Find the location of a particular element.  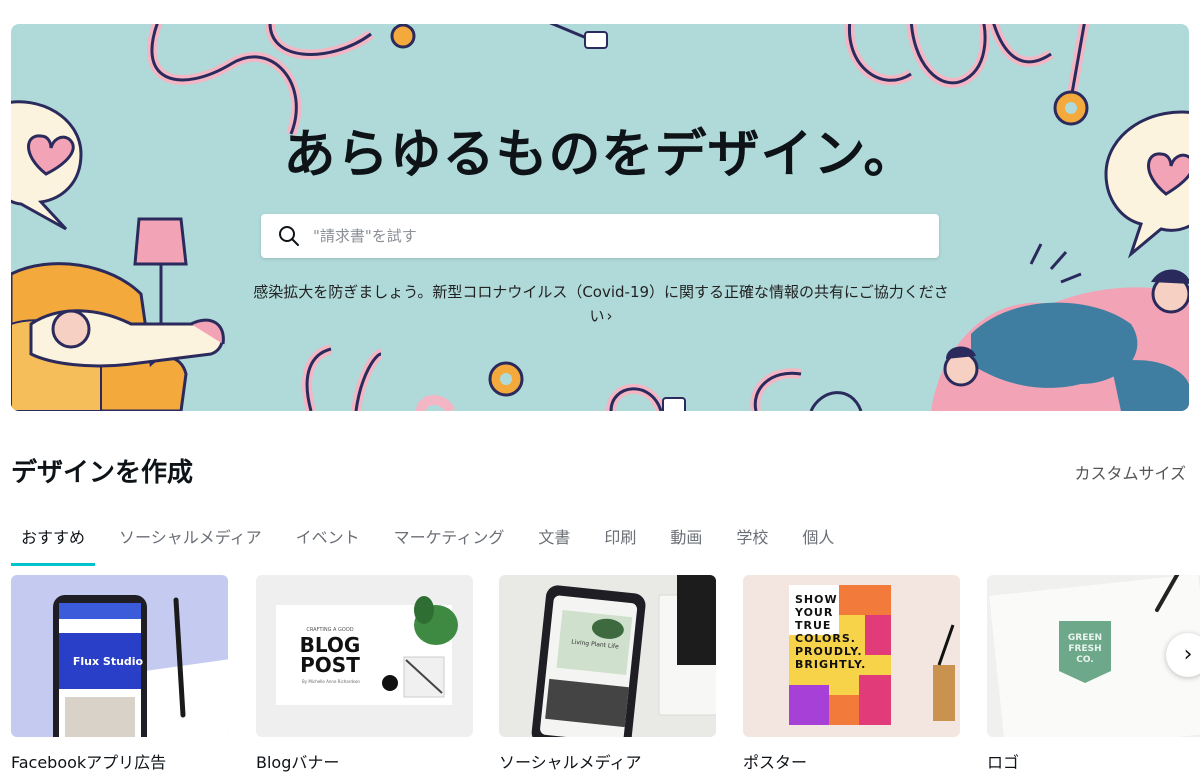

create-design-title: デザインを作成 is located at coordinates (102, 473).